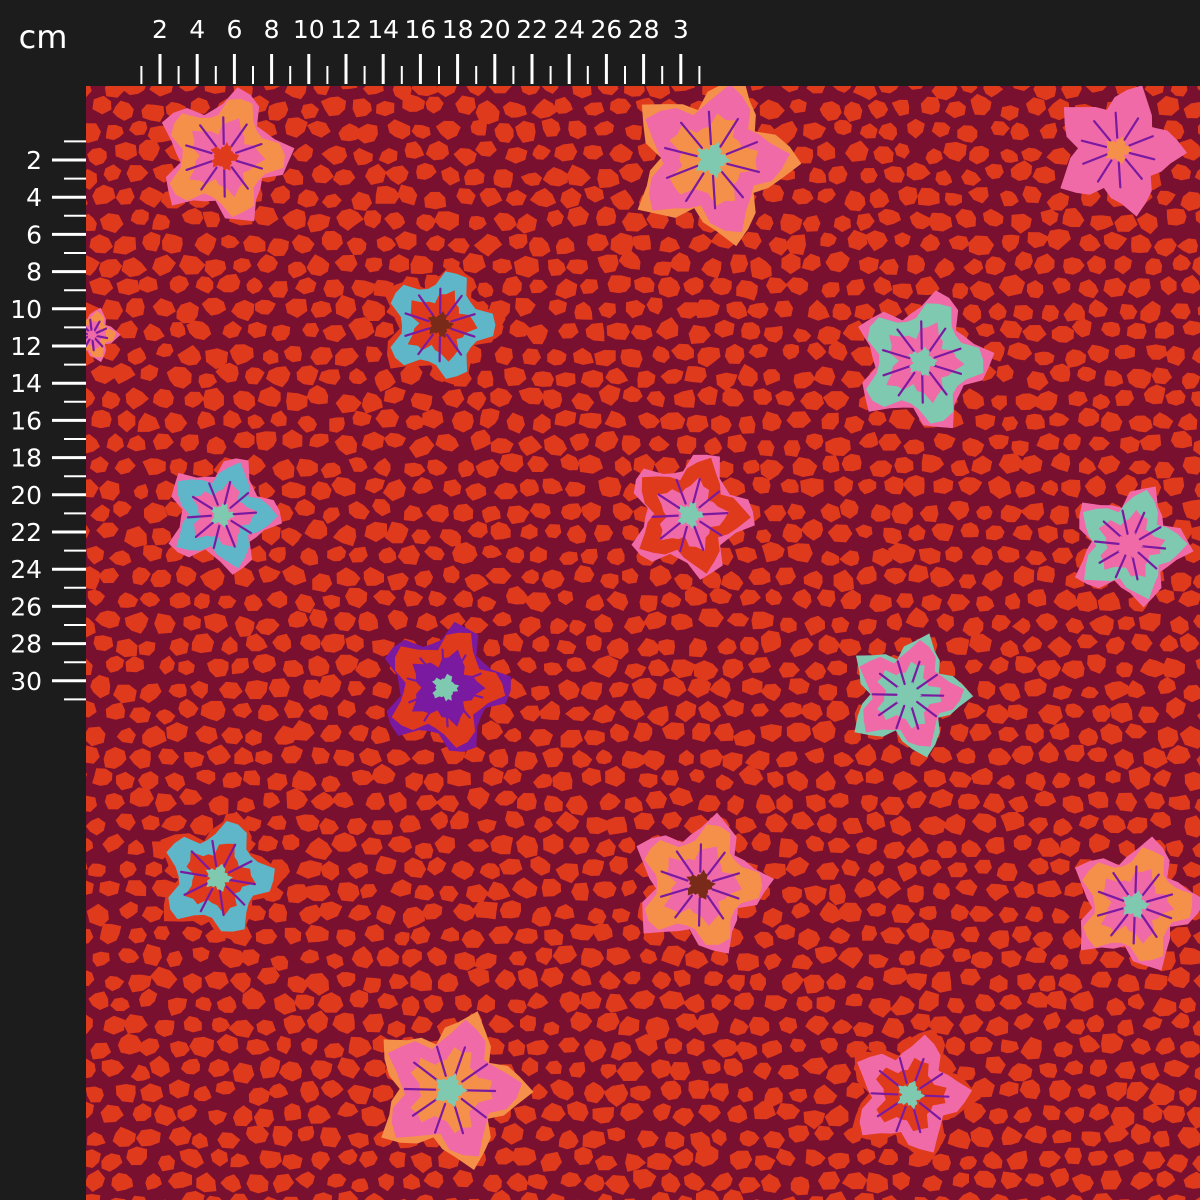 This screenshot has height=1200, width=1200. I want to click on top-ruler-label: 10, so click(309, 29).